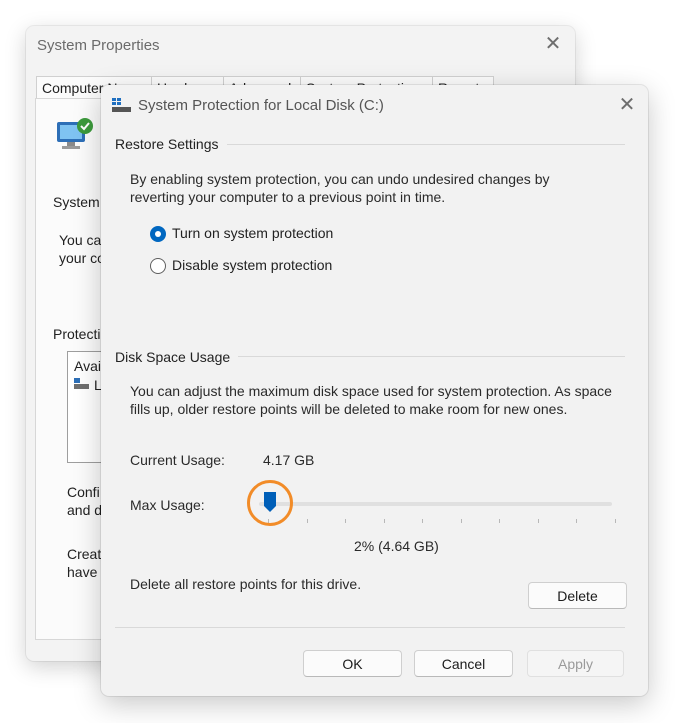 This screenshot has height=723, width=675. Describe the element at coordinates (158, 234) in the screenshot. I see `turn-on-radio` at that location.